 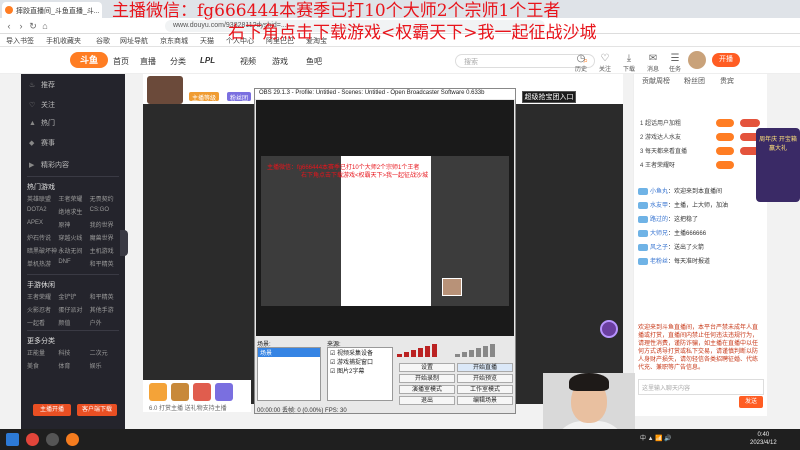 What do you see at coordinates (248, 61) in the screenshot?
I see `nav-video: 视频` at bounding box center [248, 61].